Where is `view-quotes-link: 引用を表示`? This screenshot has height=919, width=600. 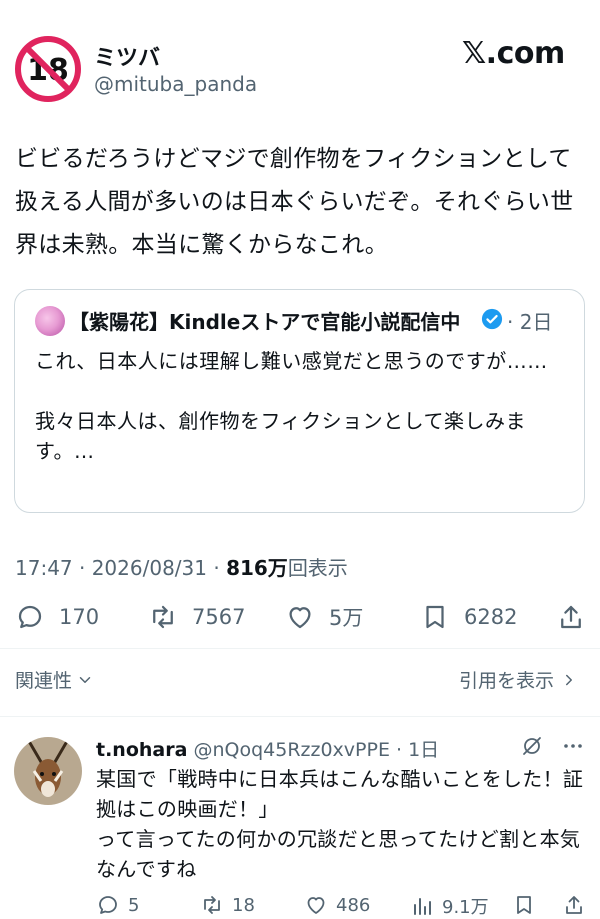
view-quotes-link: 引用を表示 is located at coordinates (518, 679).